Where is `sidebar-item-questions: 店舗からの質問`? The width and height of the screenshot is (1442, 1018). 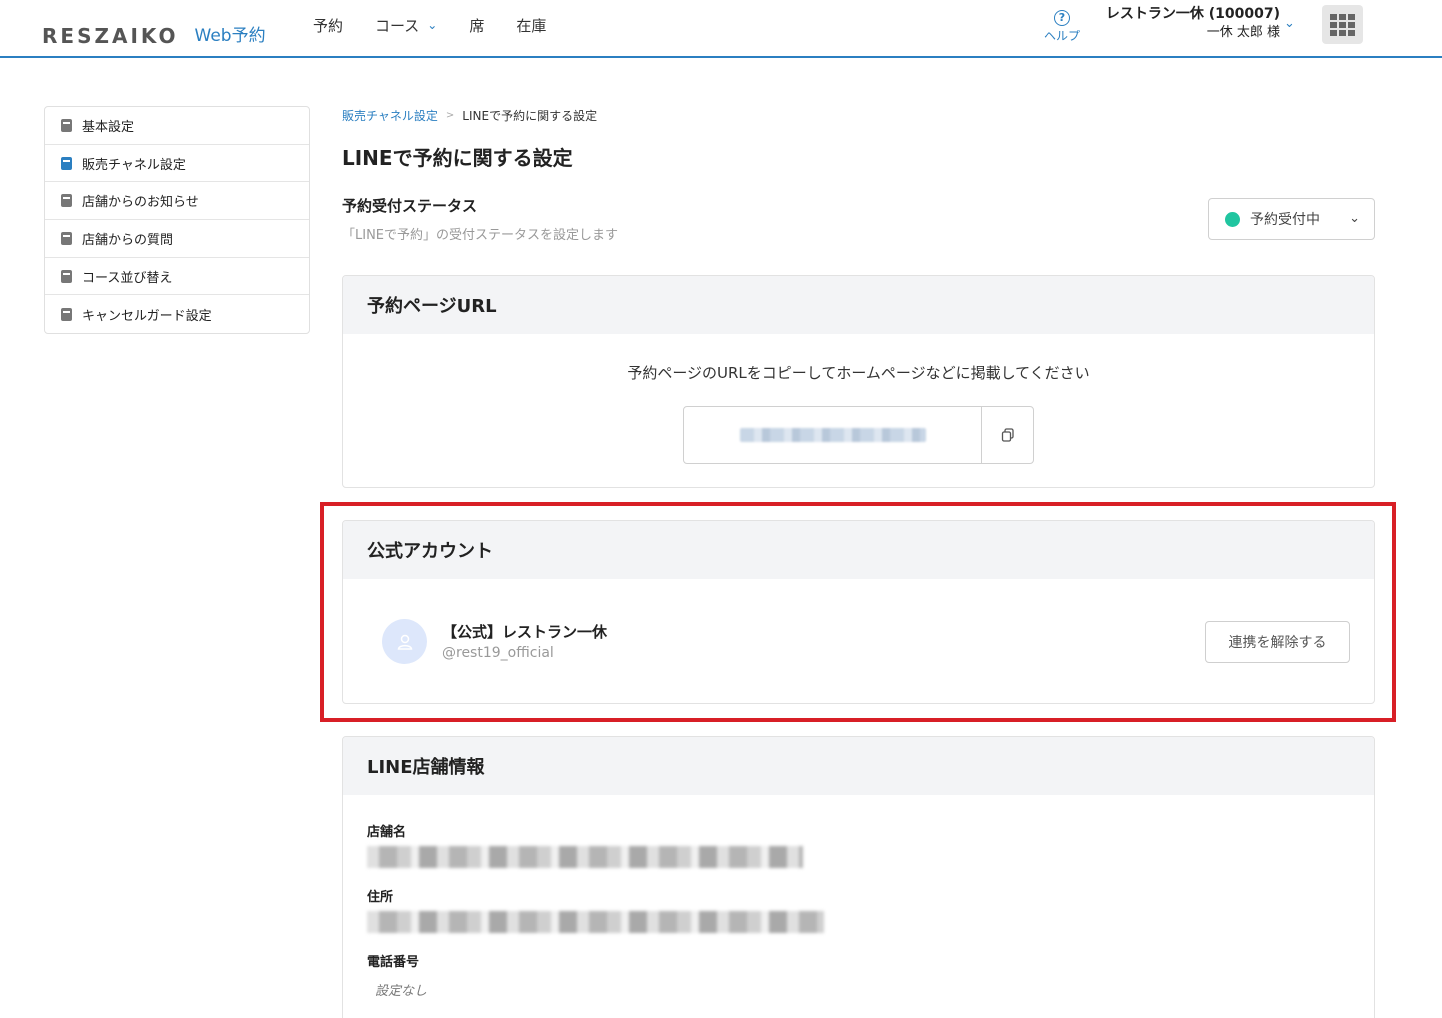 sidebar-item-questions: 店舗からの質問 is located at coordinates (177, 239).